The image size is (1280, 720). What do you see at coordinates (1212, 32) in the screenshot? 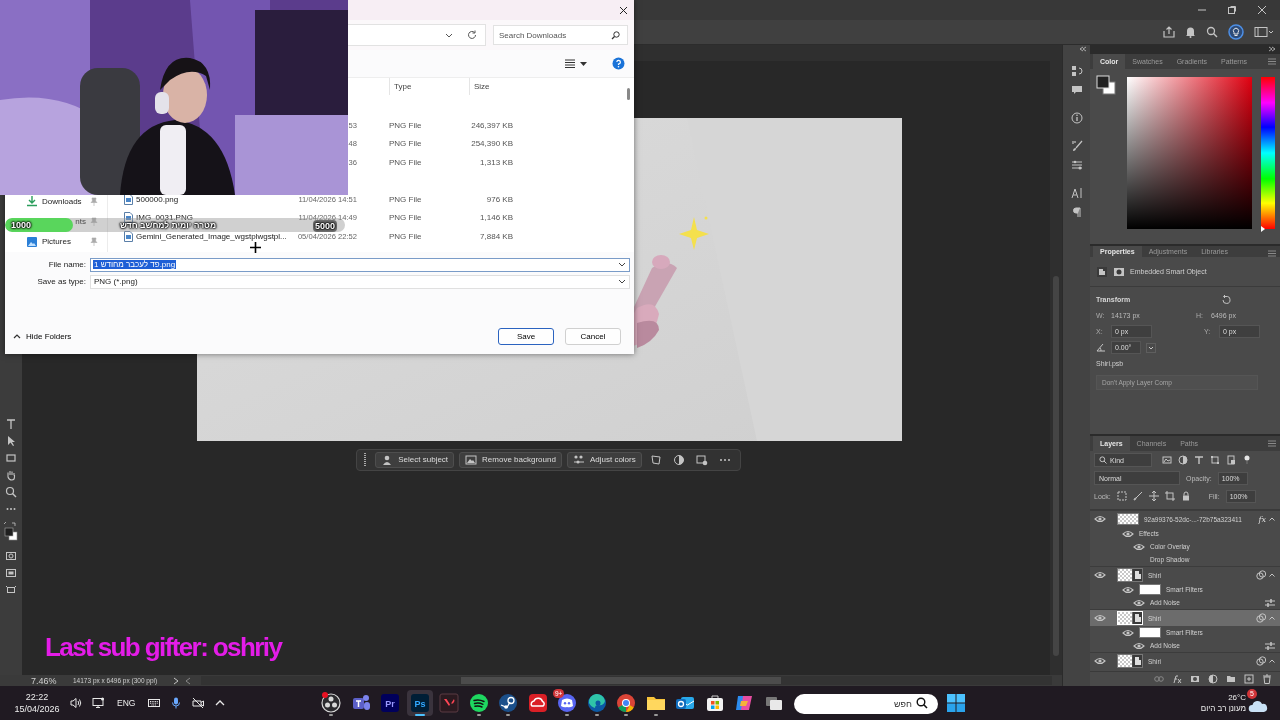
I see `search-icon` at bounding box center [1212, 32].